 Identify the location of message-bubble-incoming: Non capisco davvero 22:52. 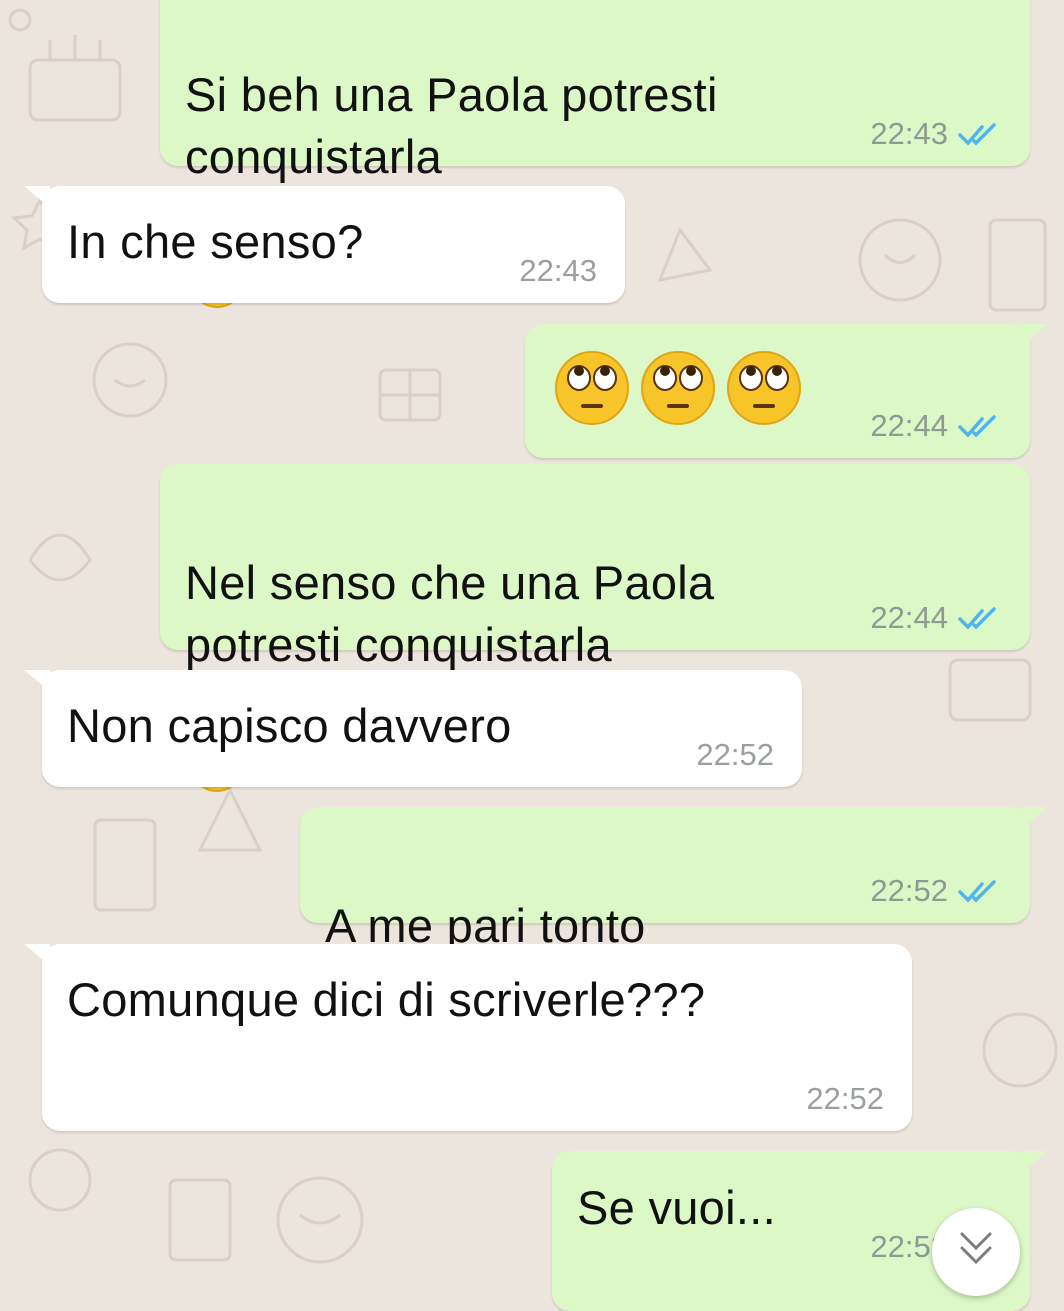
(413, 728).